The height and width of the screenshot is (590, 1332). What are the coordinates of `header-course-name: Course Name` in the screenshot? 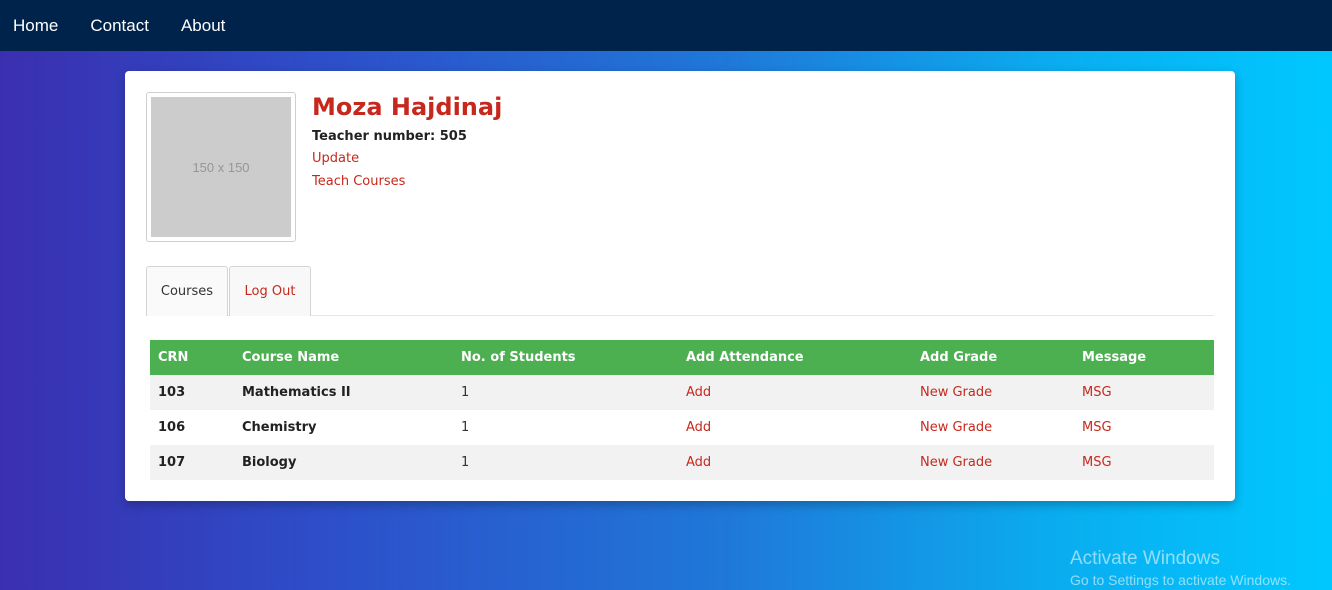 It's located at (291, 357).